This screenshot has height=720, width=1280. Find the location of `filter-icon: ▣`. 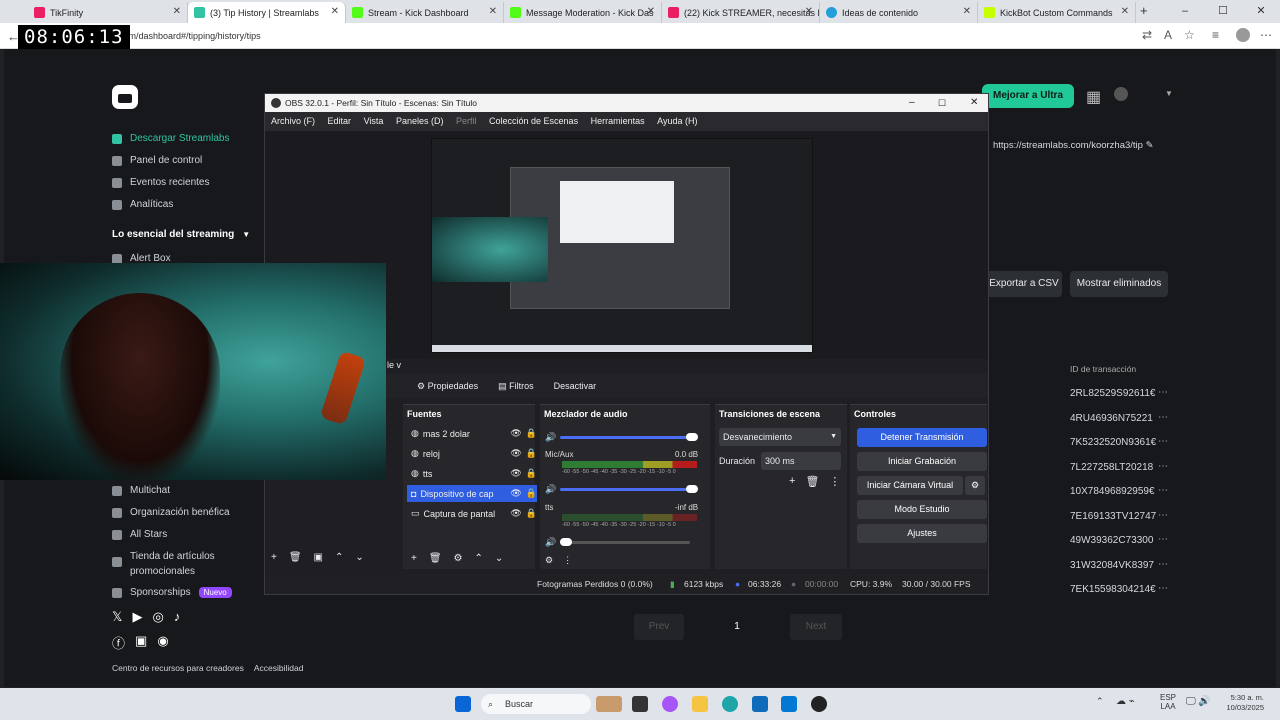

filter-icon: ▣ is located at coordinates (318, 557).